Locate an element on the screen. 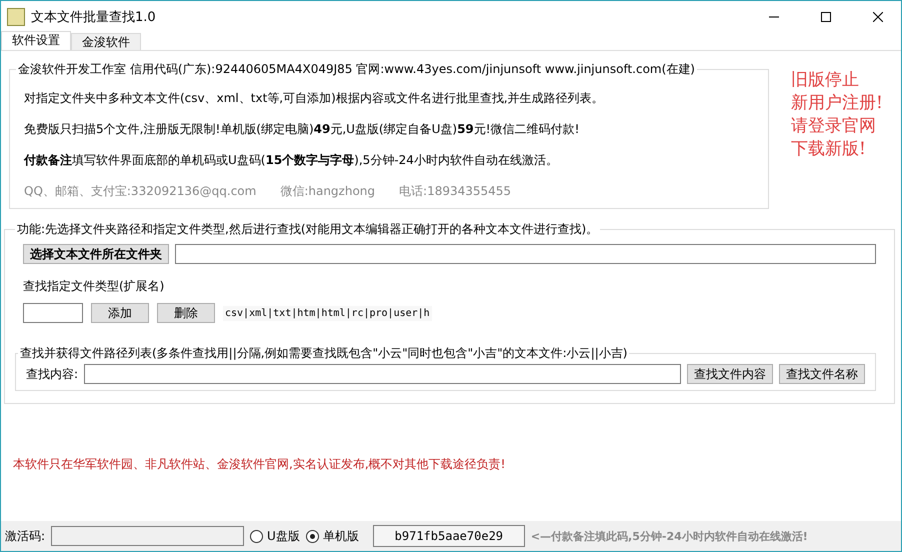 This screenshot has height=552, width=902. tab: 软件设置 is located at coordinates (36, 40).